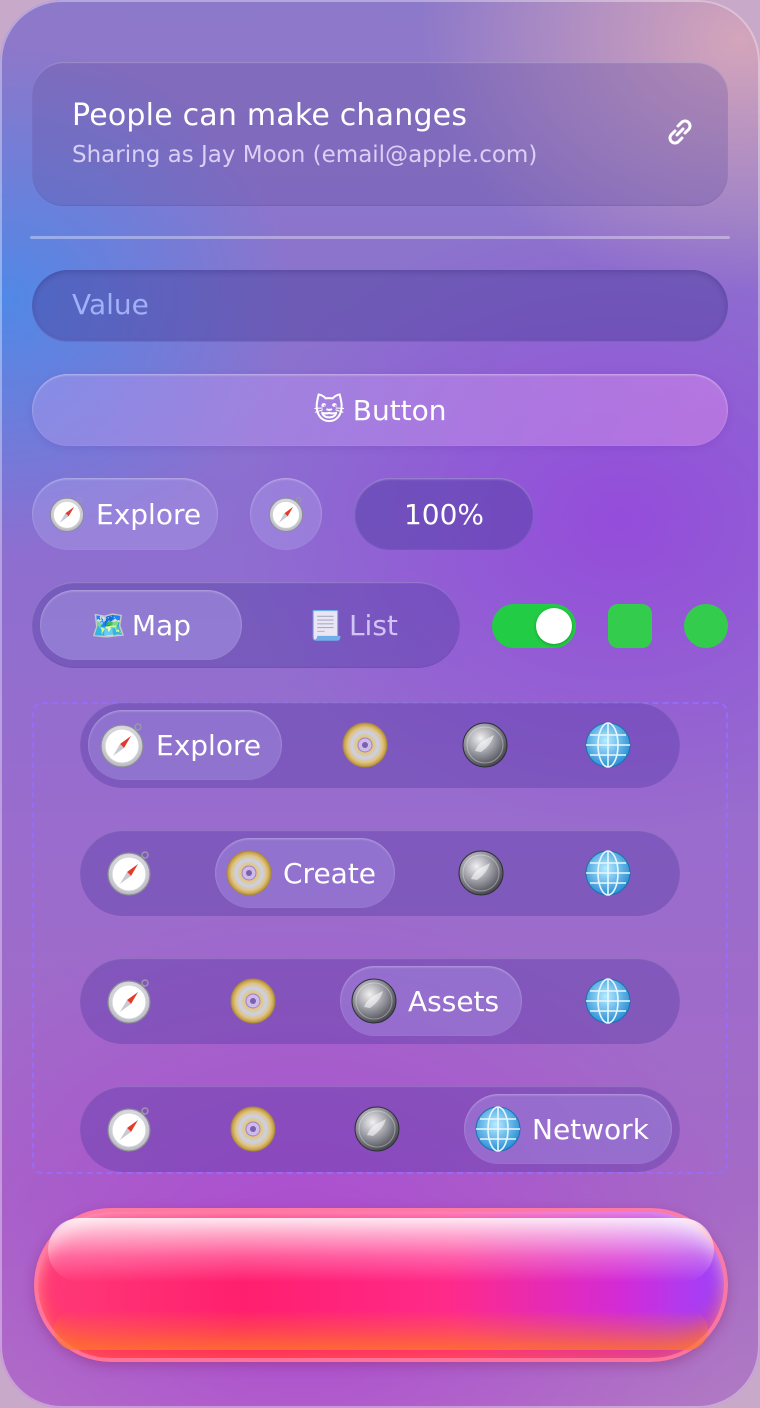 Image resolution: width=760 pixels, height=1408 pixels. Describe the element at coordinates (706, 626) in the screenshot. I see `green-circle-swatch` at that location.